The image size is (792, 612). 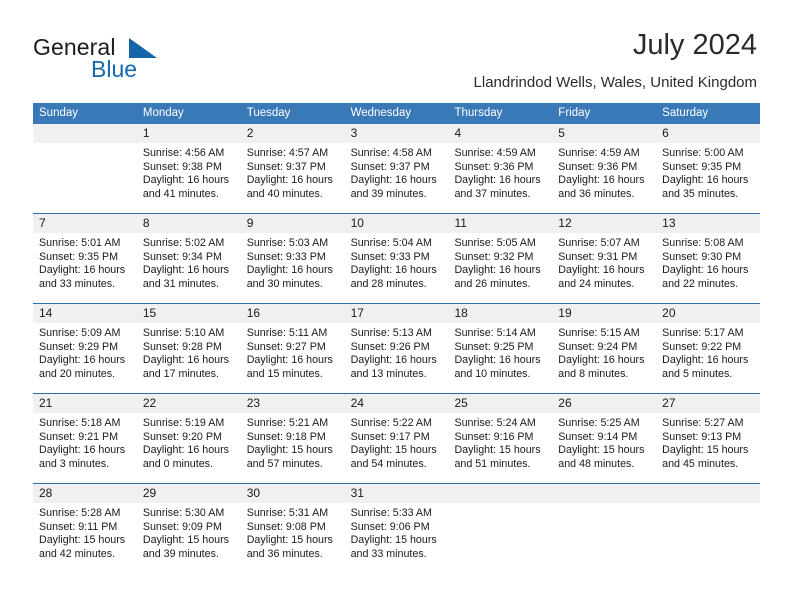 What do you see at coordinates (397, 493) in the screenshot?
I see `day-number: 31` at bounding box center [397, 493].